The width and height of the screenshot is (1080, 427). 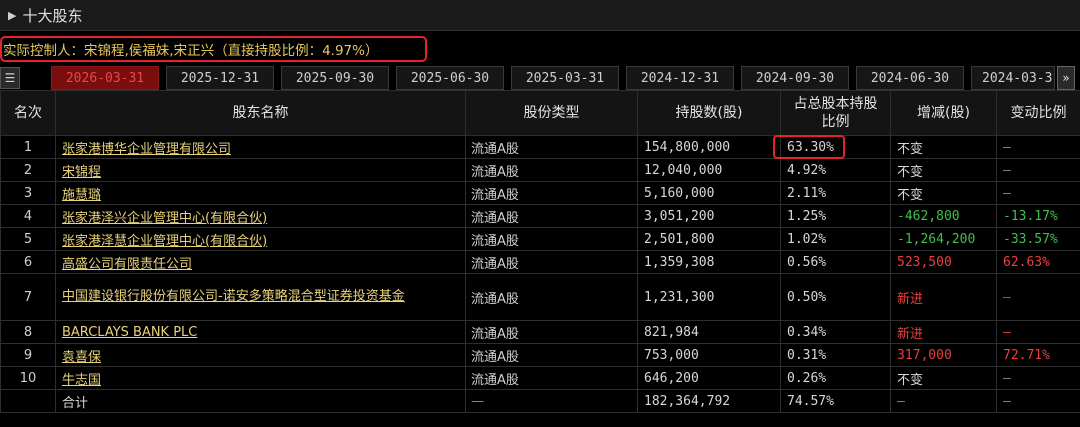 What do you see at coordinates (450, 78) in the screenshot?
I see `tab-period: 2025-06-30` at bounding box center [450, 78].